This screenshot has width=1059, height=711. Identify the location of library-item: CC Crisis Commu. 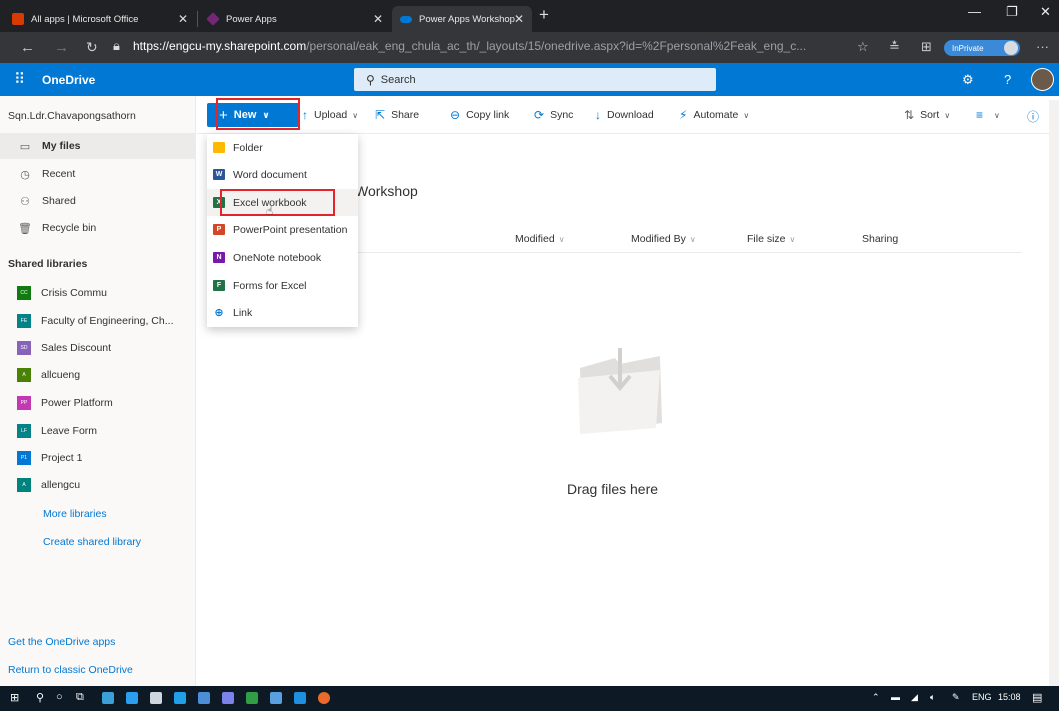
(98, 293).